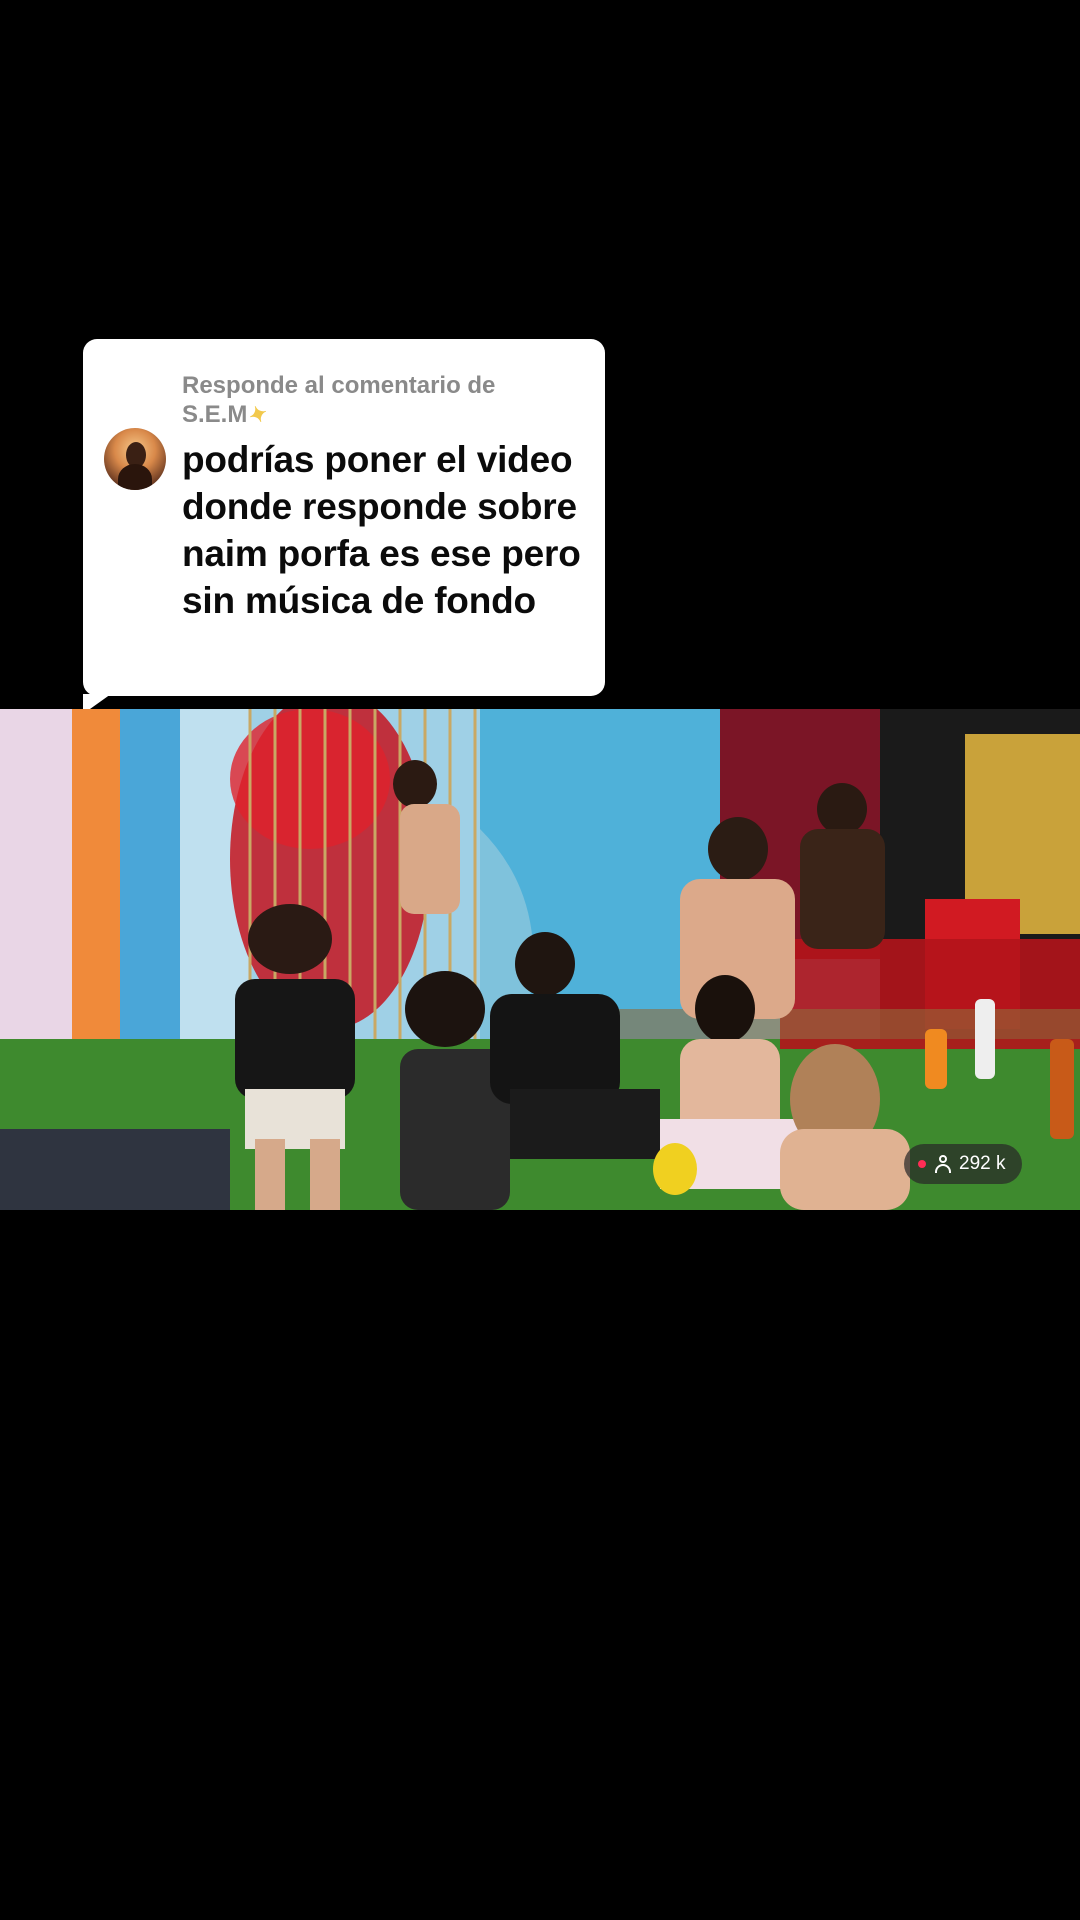  What do you see at coordinates (258, 414) in the screenshot?
I see `dizzy-sparkle-icon: ✦` at bounding box center [258, 414].